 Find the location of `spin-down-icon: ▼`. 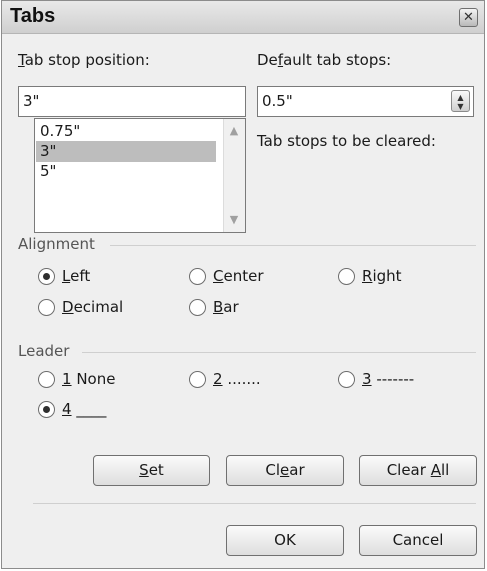

spin-down-icon: ▼ is located at coordinates (460, 106).